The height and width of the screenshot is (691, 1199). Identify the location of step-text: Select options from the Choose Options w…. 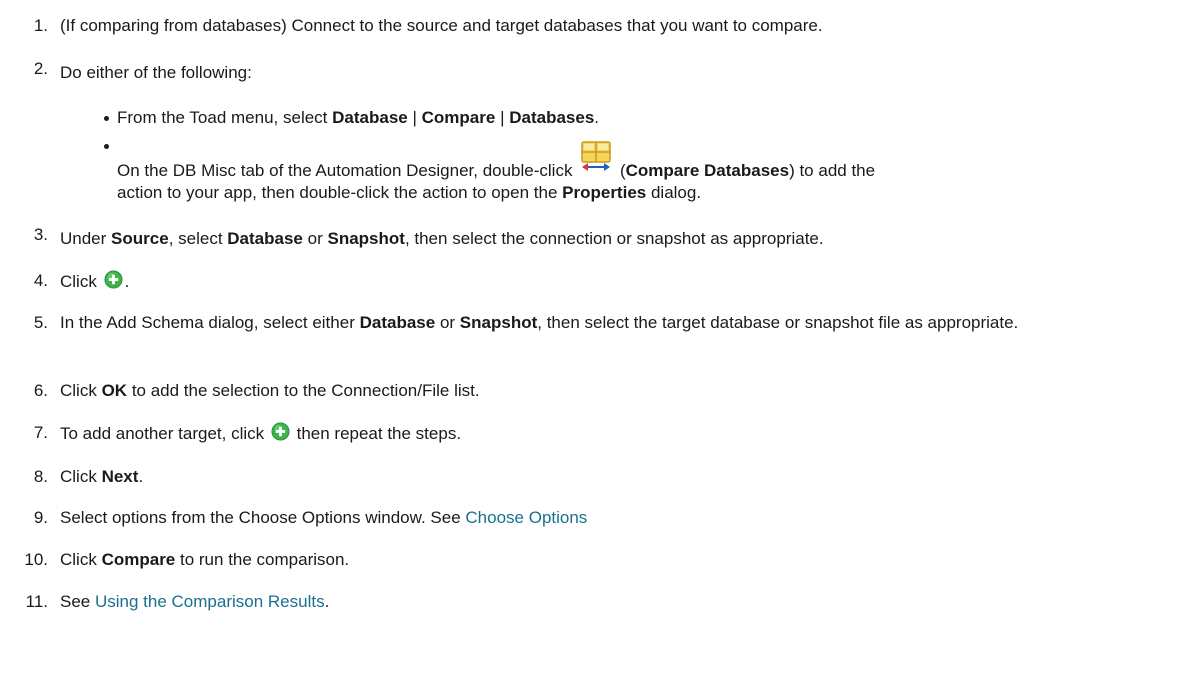
(324, 517).